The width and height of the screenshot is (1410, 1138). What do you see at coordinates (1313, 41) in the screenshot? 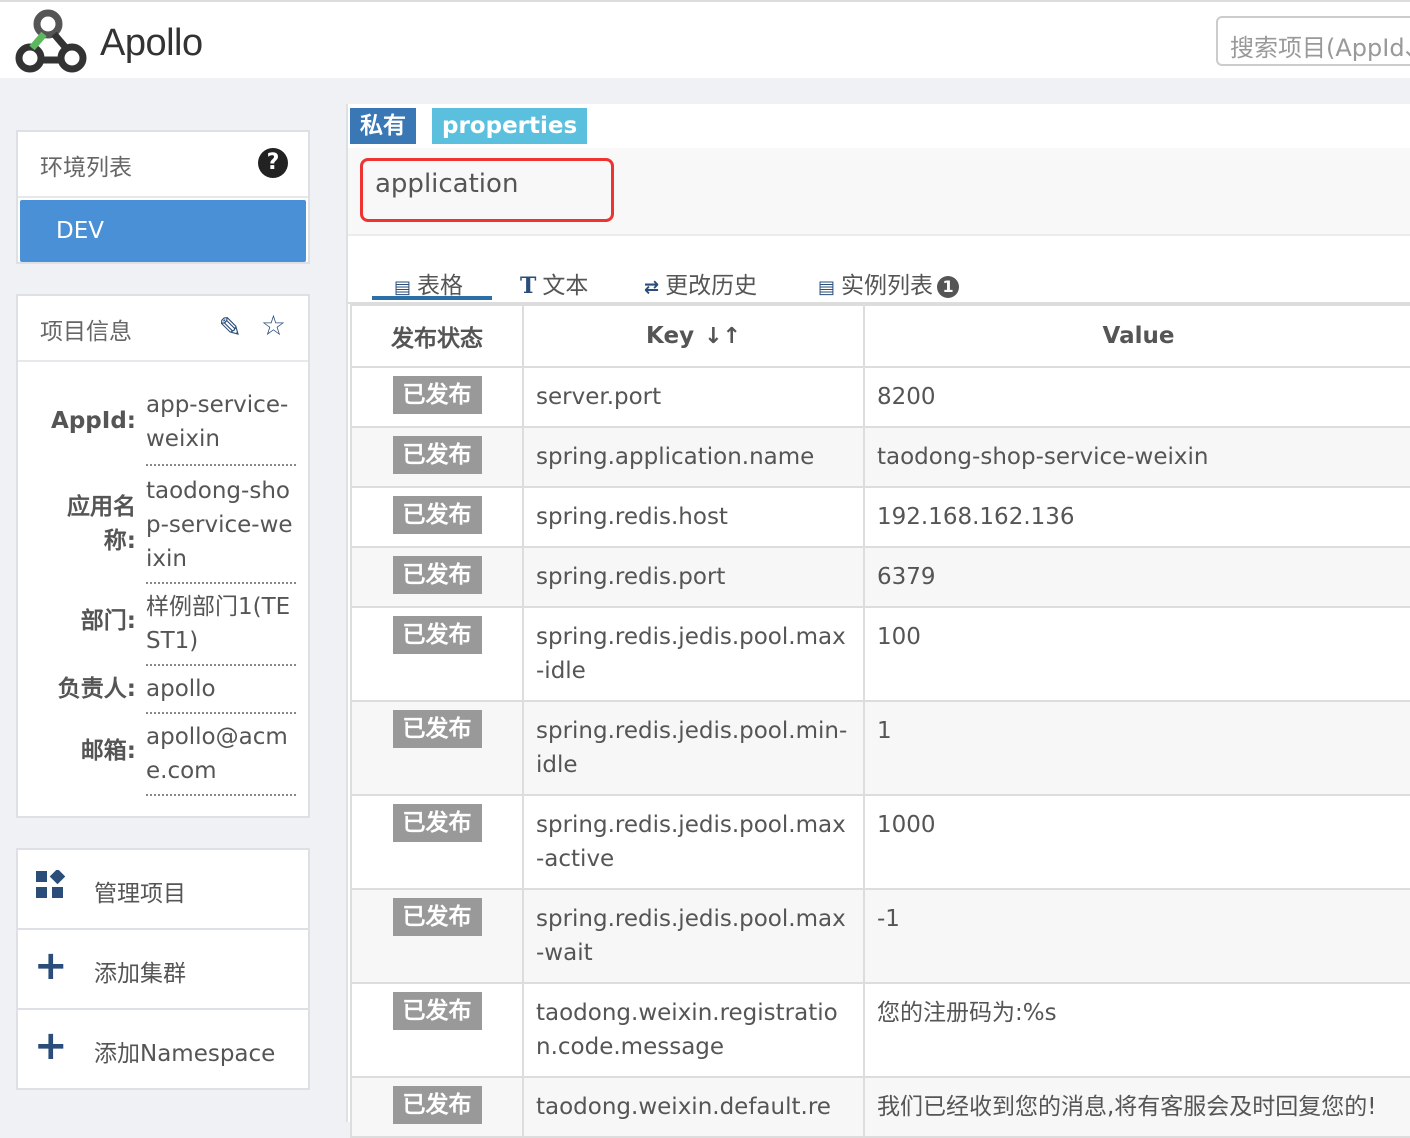
I see `search-input: 搜索项目(AppId、项目名)` at bounding box center [1313, 41].